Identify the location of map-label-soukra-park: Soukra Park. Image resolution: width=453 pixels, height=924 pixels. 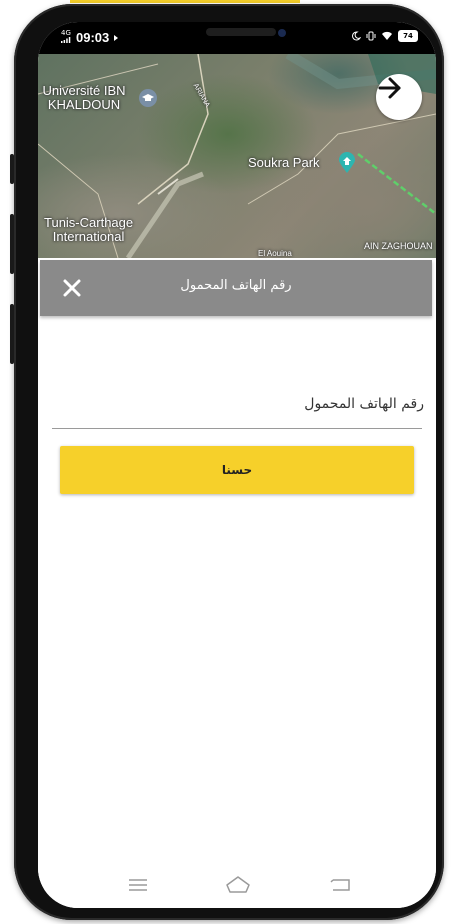
(284, 162).